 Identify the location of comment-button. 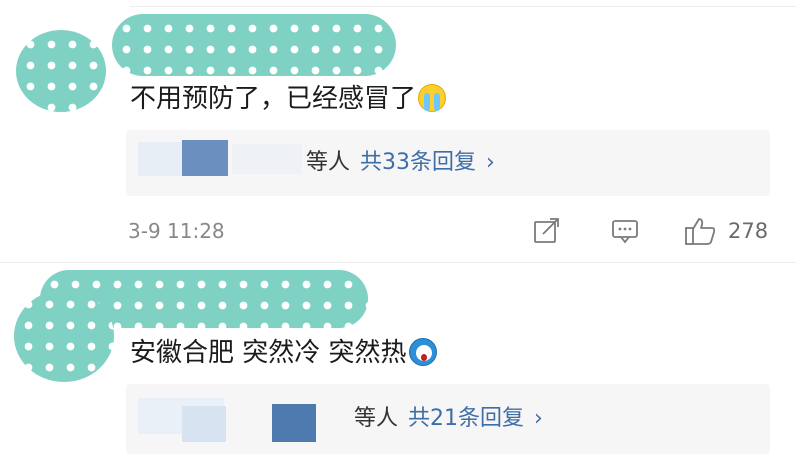
(625, 231).